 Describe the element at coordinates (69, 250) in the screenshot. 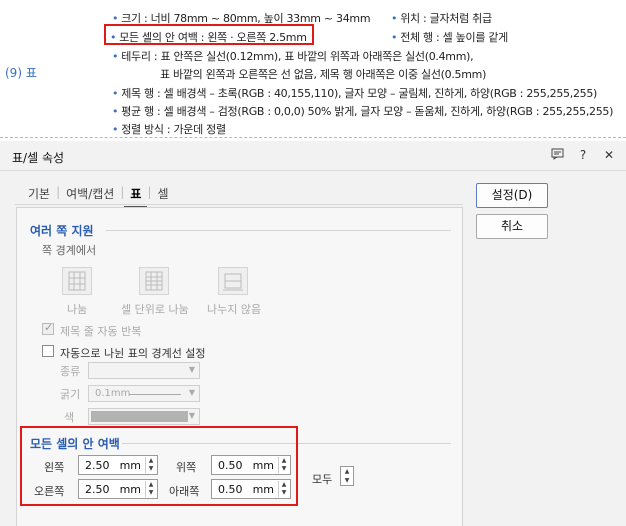

I see `page-boundary-label: 쪽 경계에서` at that location.